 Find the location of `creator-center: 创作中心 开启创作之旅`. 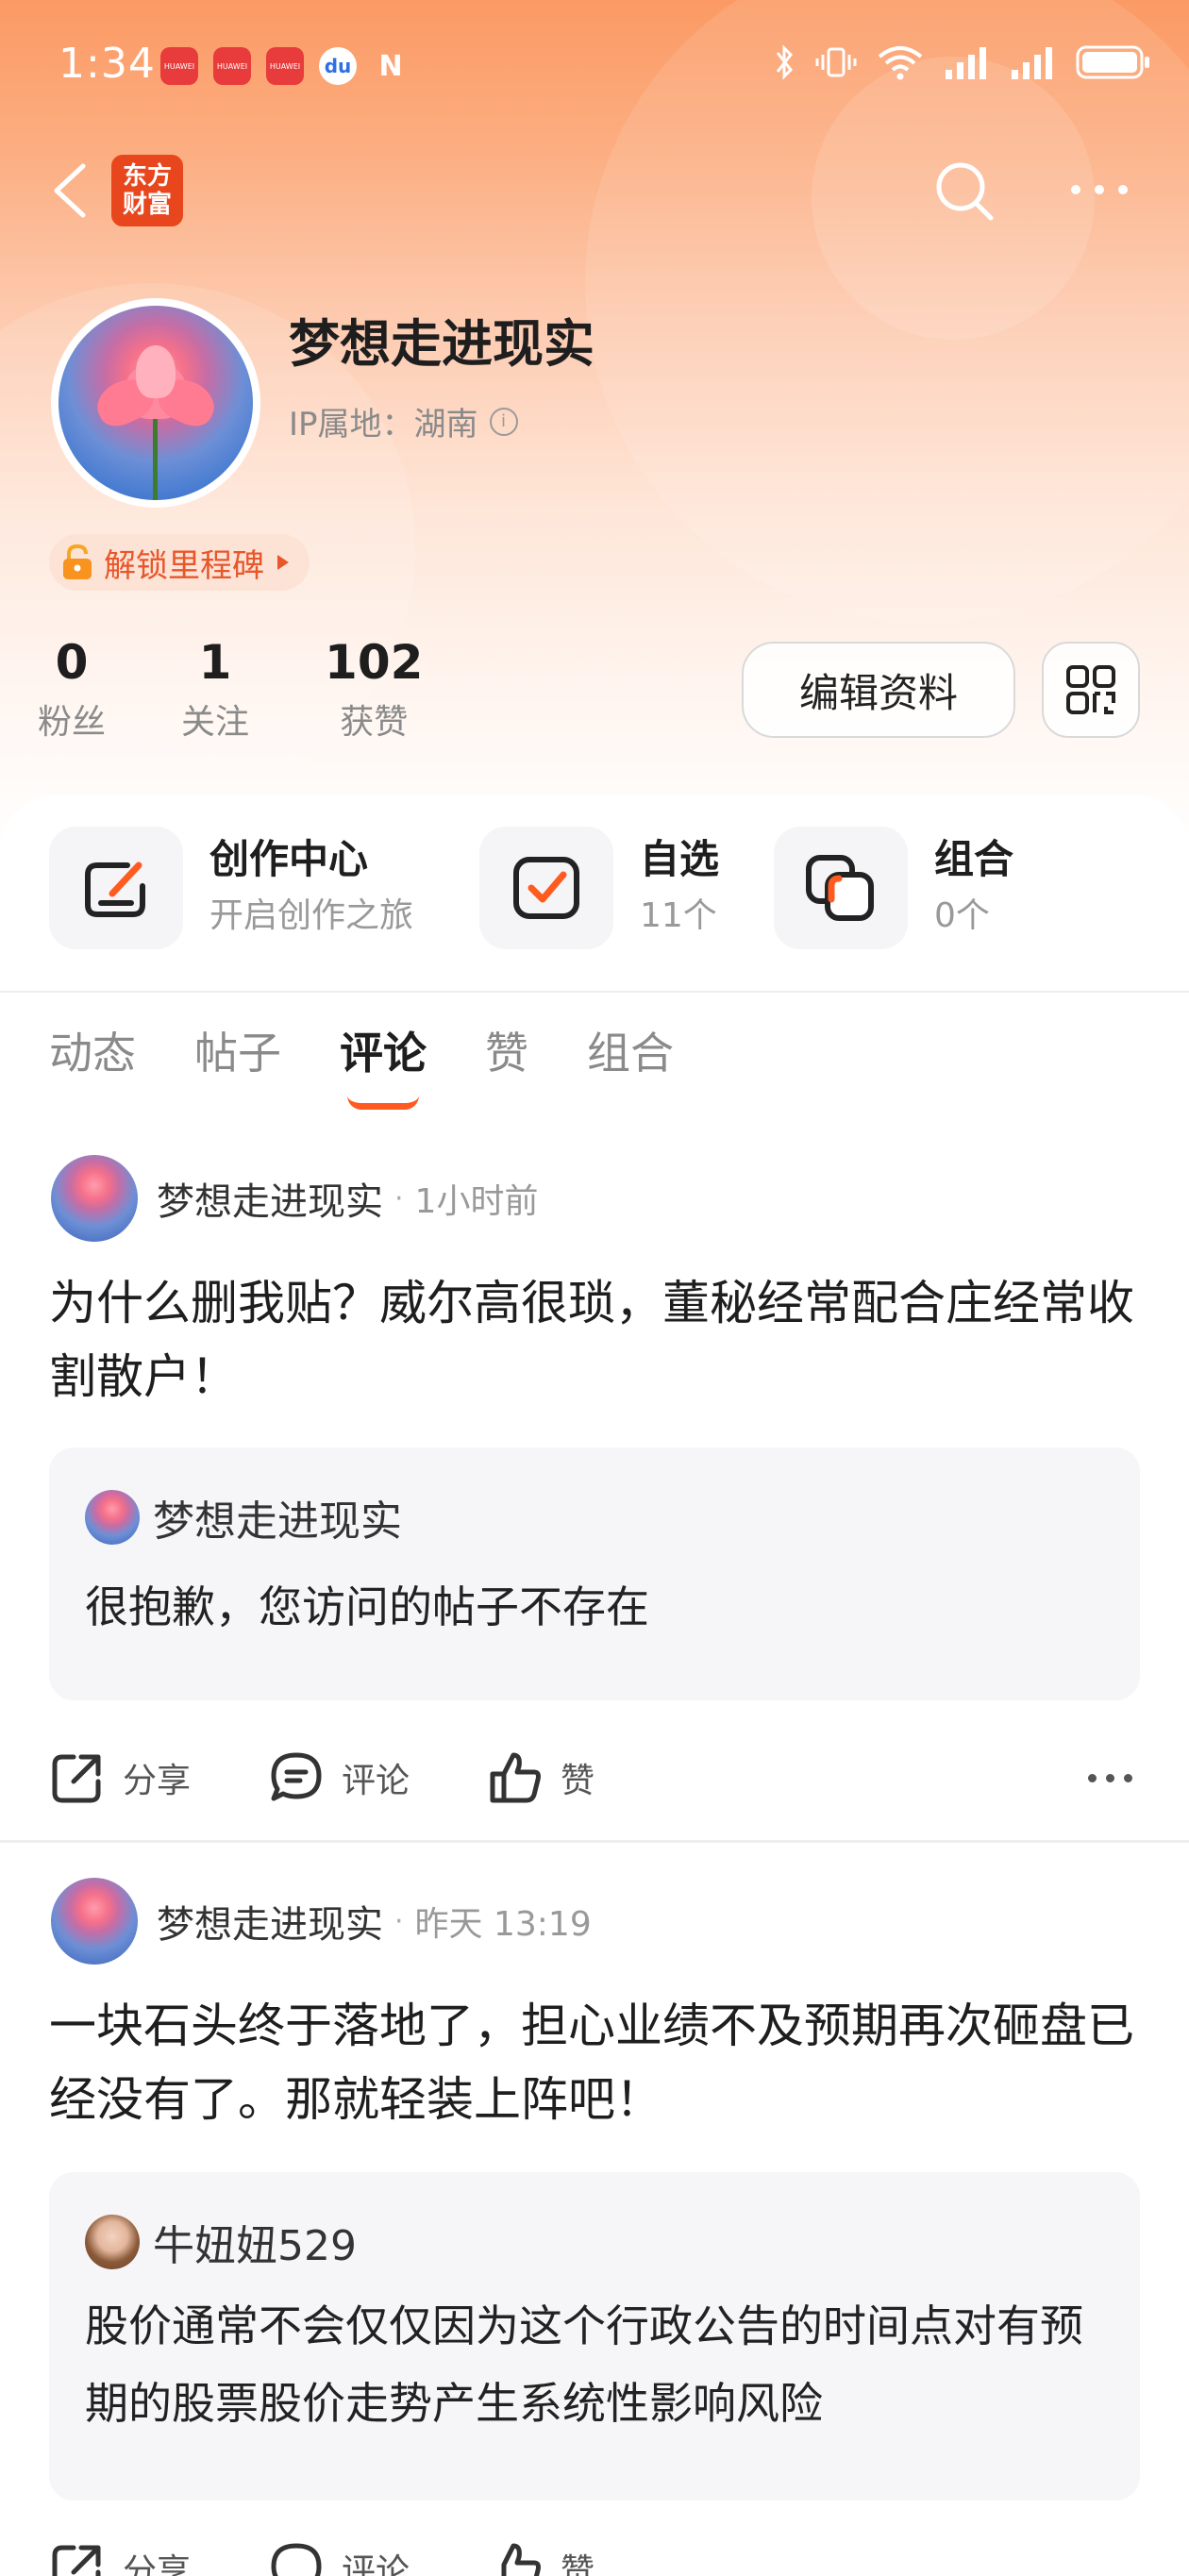

creator-center: 创作中心 开启创作之旅 is located at coordinates (231, 888).